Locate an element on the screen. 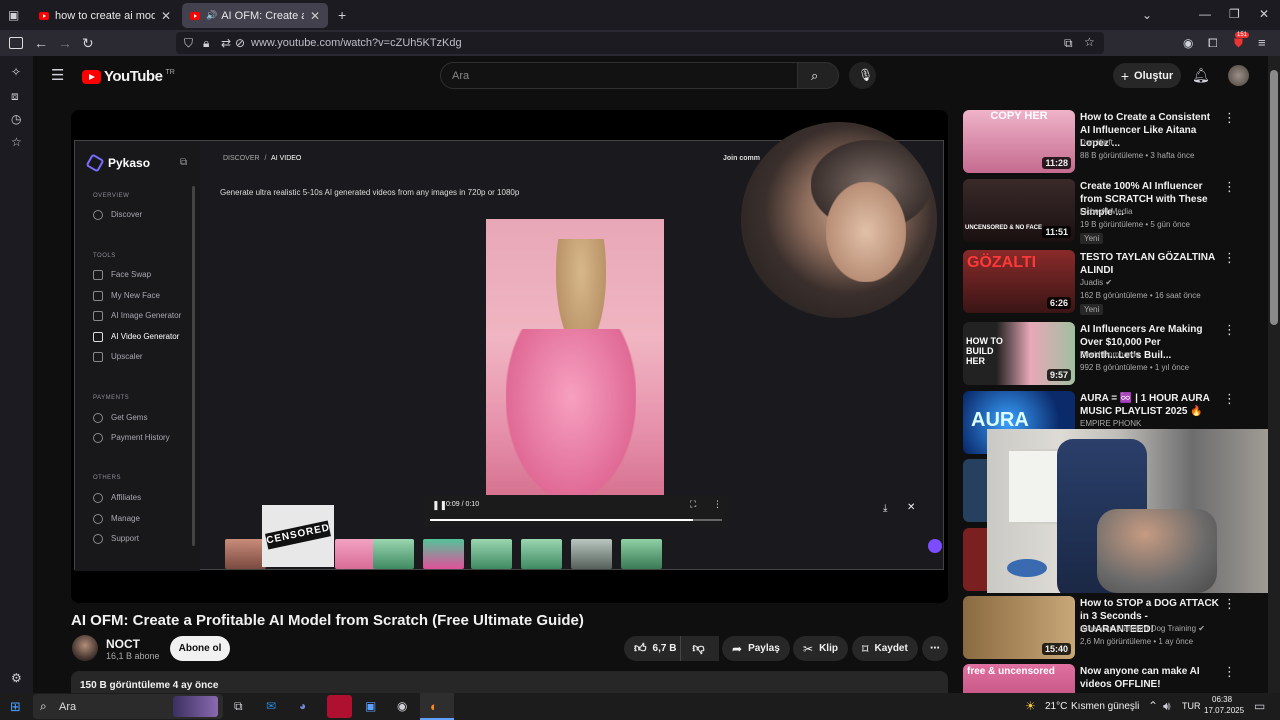 The image size is (1280, 720). clock-time: 06:38 is located at coordinates (1222, 699).